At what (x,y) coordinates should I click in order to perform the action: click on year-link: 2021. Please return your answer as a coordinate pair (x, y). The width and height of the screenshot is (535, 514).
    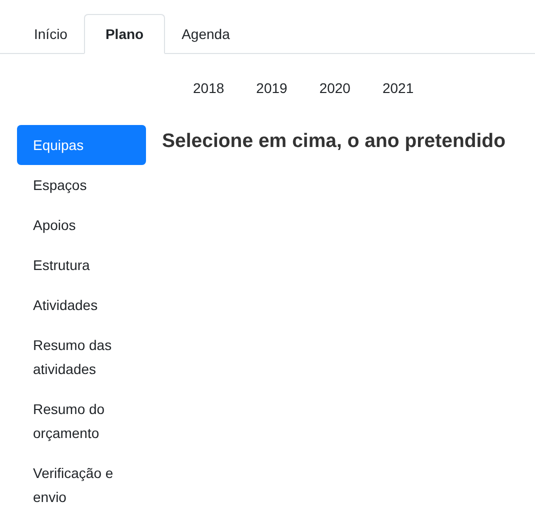
    Looking at the image, I should click on (398, 87).